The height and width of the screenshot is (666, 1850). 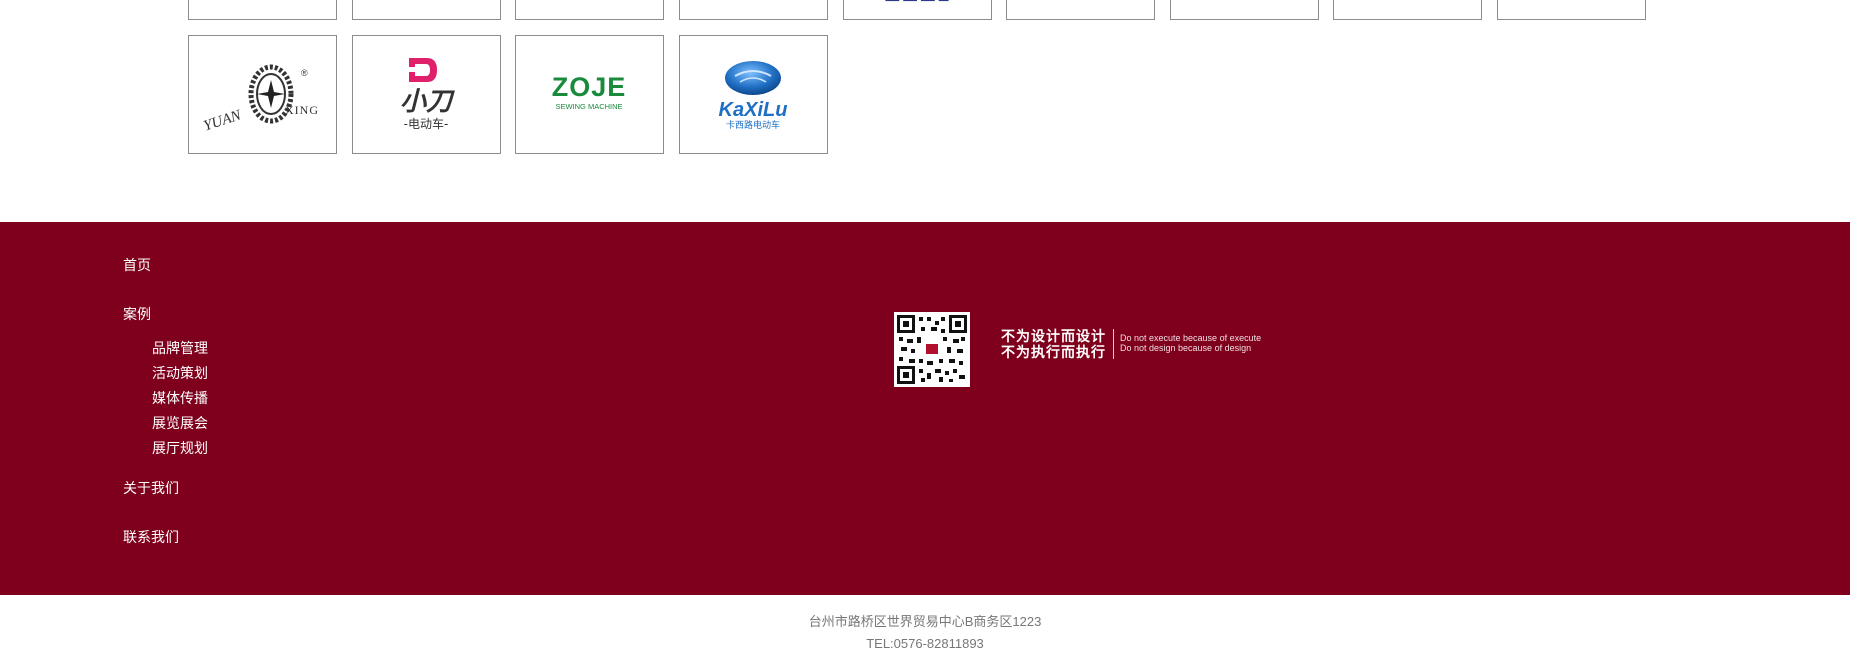 What do you see at coordinates (1053, 352) in the screenshot?
I see `slogan-cn-line-2: 不为执行而执行` at bounding box center [1053, 352].